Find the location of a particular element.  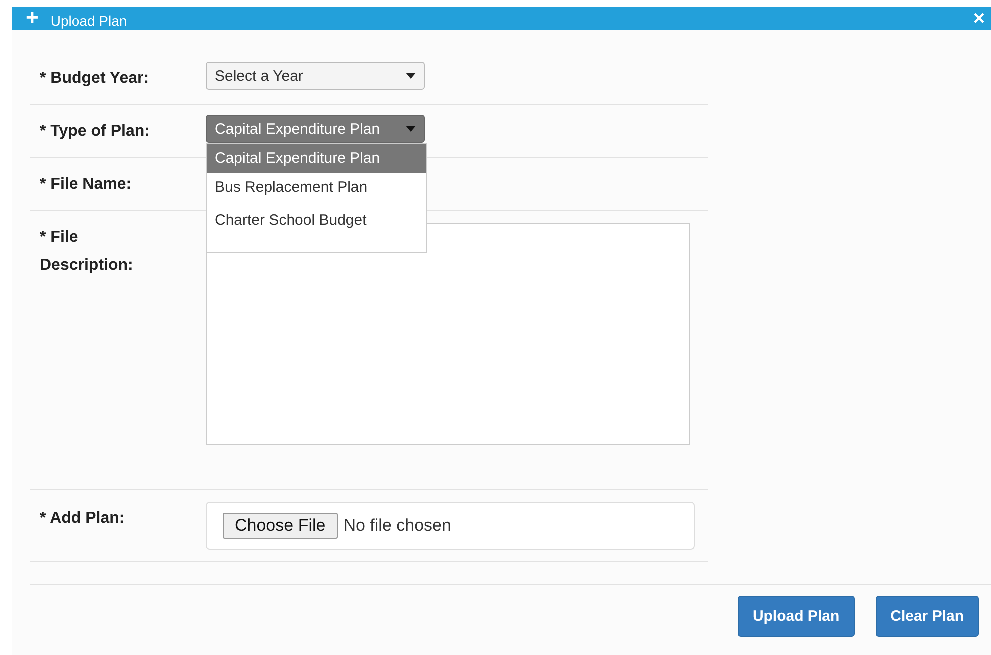

dialog-title: Upload Plan is located at coordinates (89, 21).